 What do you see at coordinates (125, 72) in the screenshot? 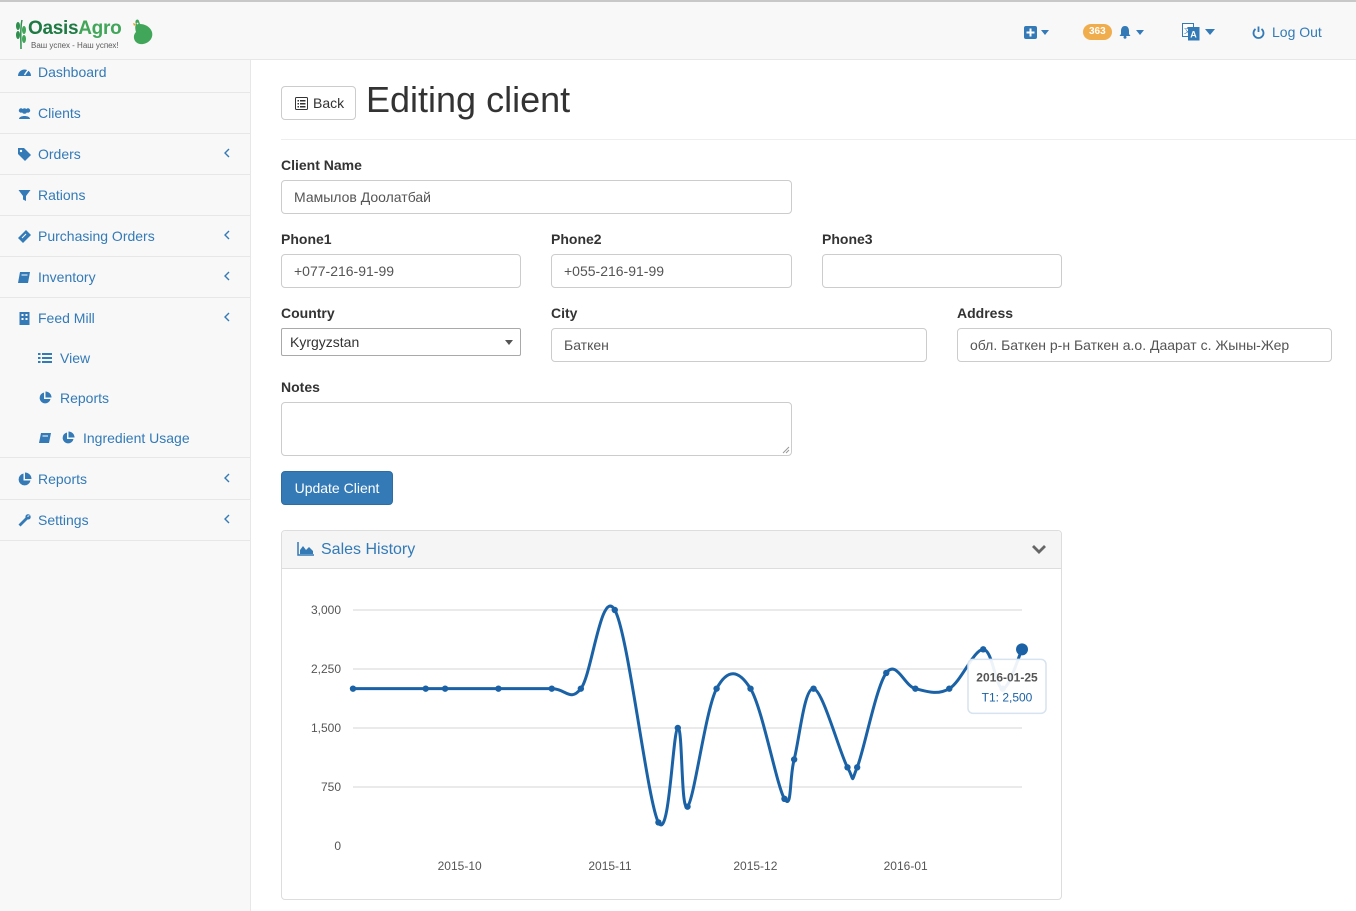
I see `sidebar-item-dashboard: Dashboard` at bounding box center [125, 72].